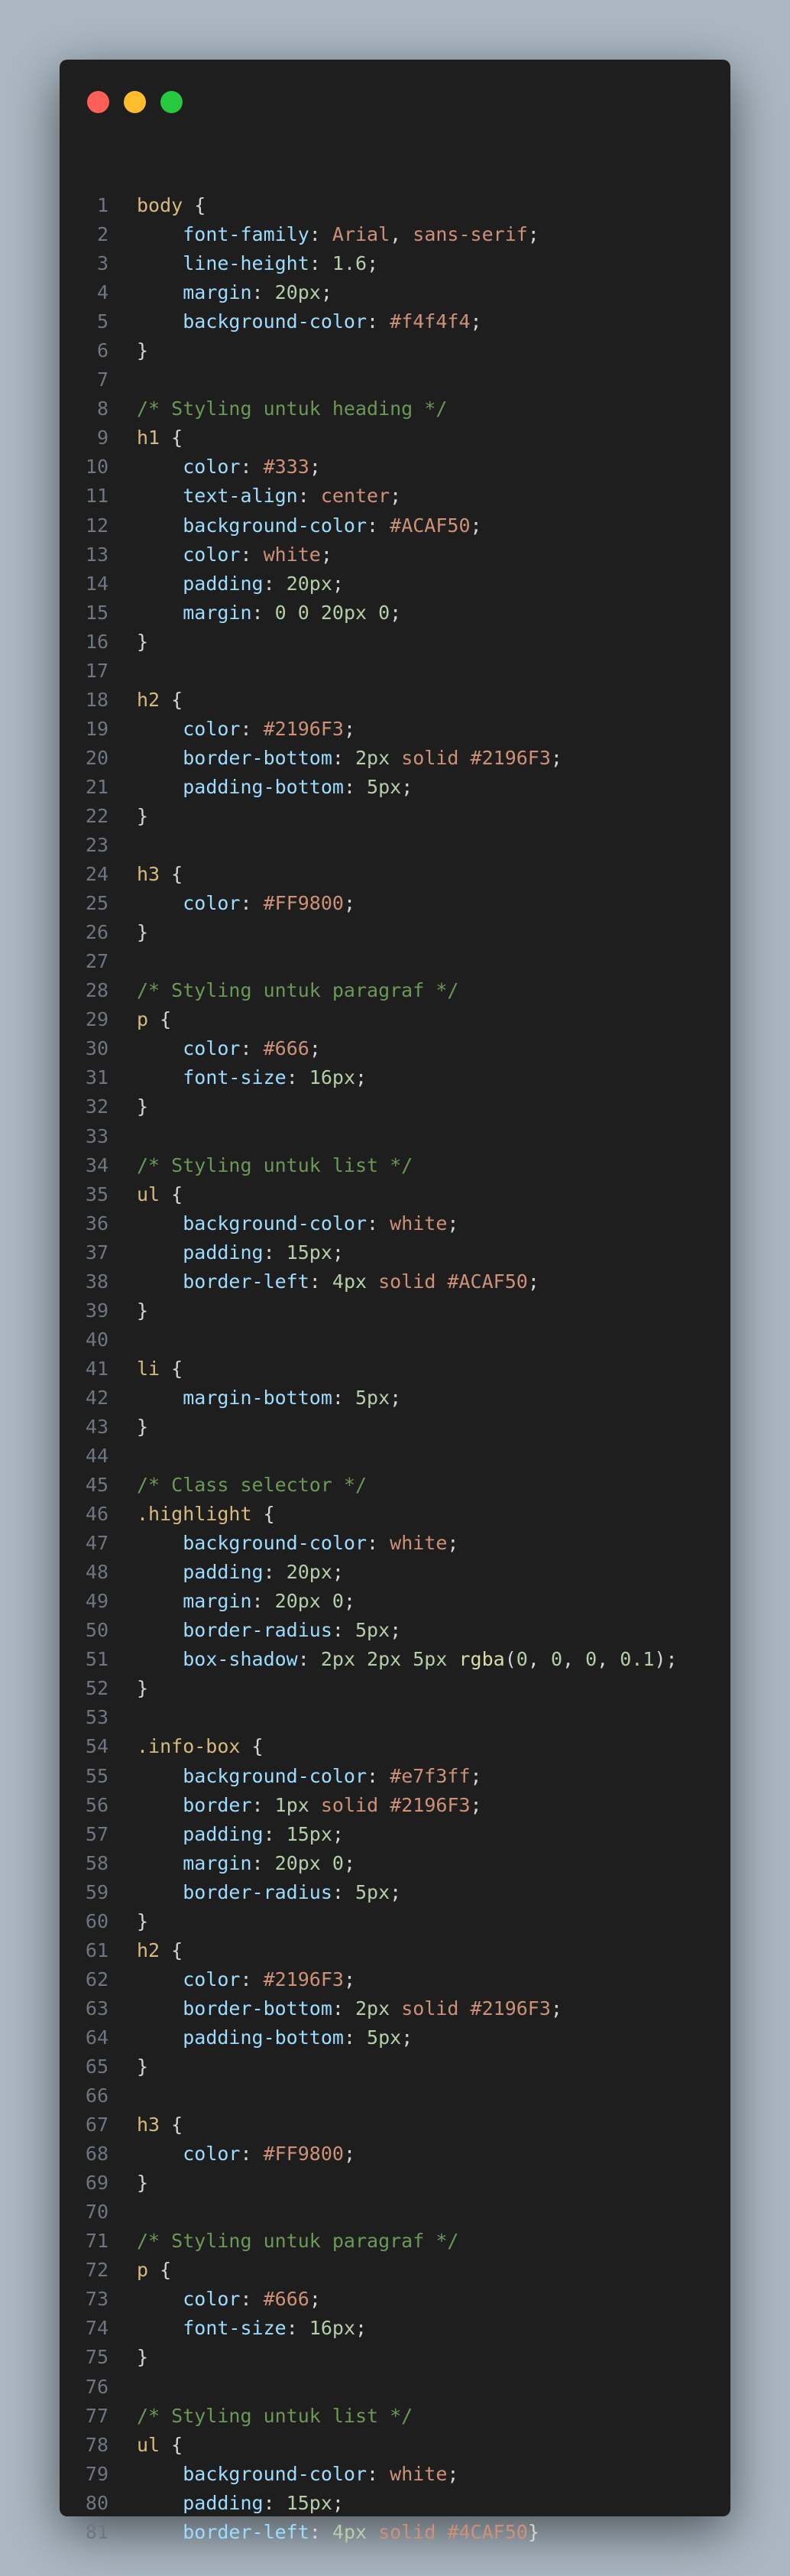 The height and width of the screenshot is (2576, 790). What do you see at coordinates (96, 2299) in the screenshot?
I see `line-number: 73` at bounding box center [96, 2299].